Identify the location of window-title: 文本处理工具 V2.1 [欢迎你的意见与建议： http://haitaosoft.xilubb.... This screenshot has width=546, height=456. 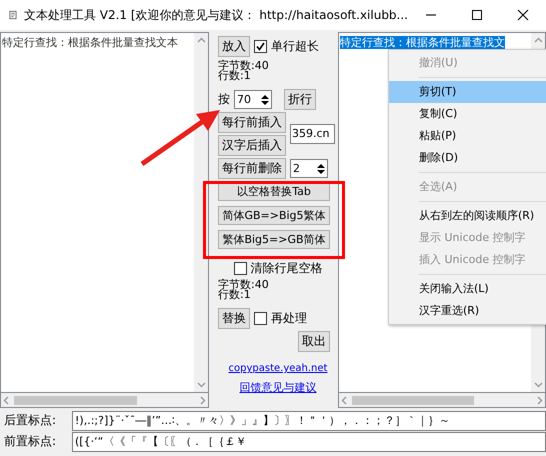
(216, 15).